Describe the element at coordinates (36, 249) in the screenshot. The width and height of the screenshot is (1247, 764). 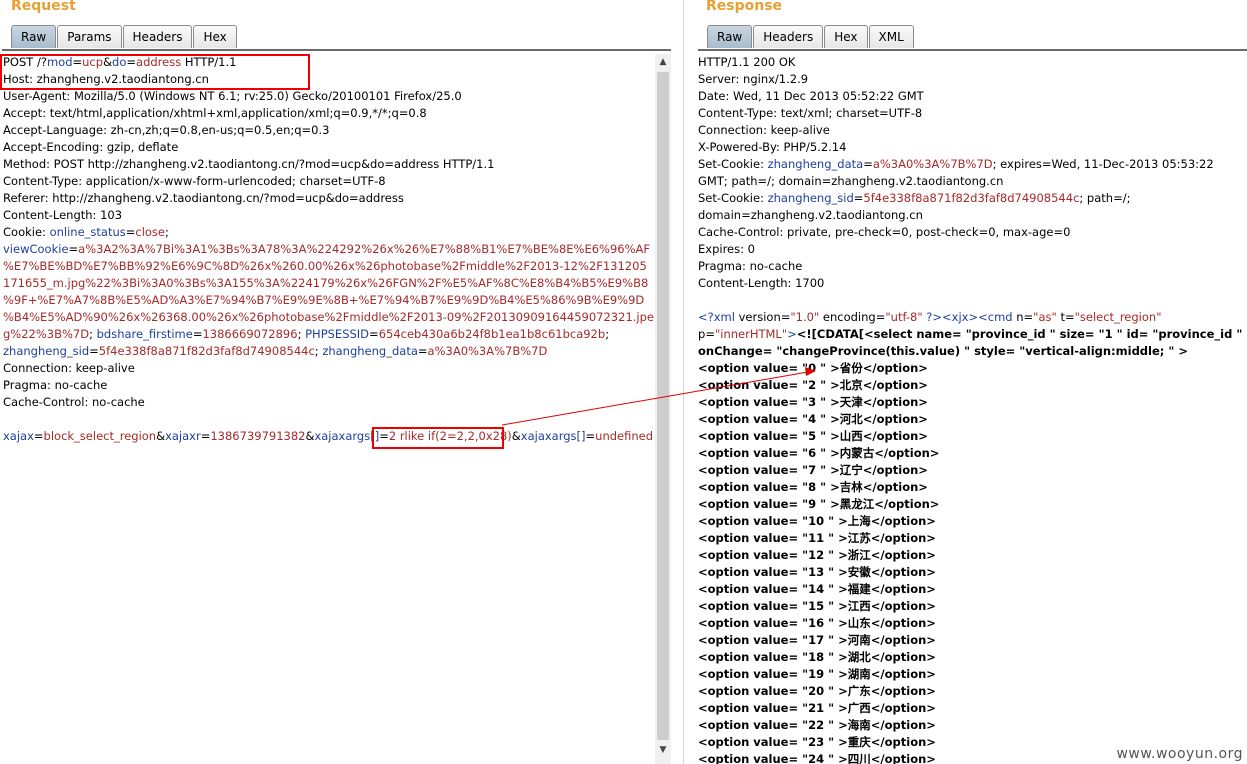
I see `text-segment: viewCookie` at that location.